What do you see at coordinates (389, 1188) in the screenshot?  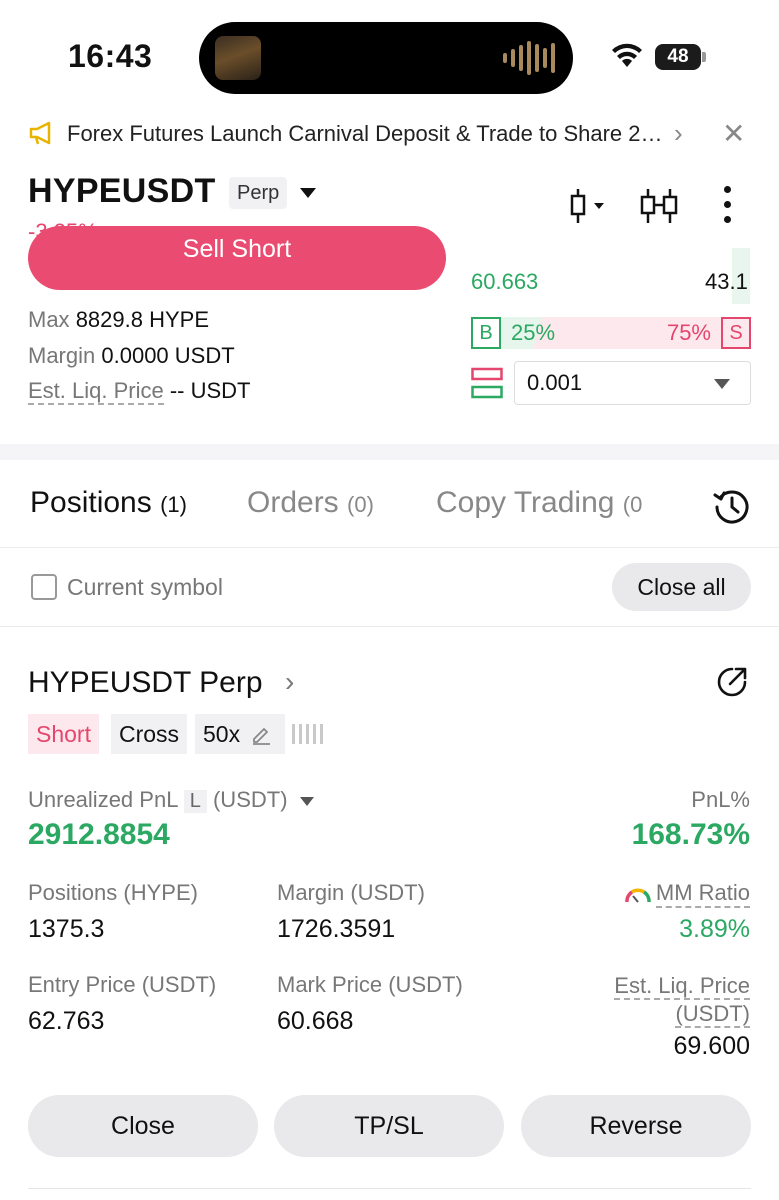 I see `bottom-divider` at bounding box center [389, 1188].